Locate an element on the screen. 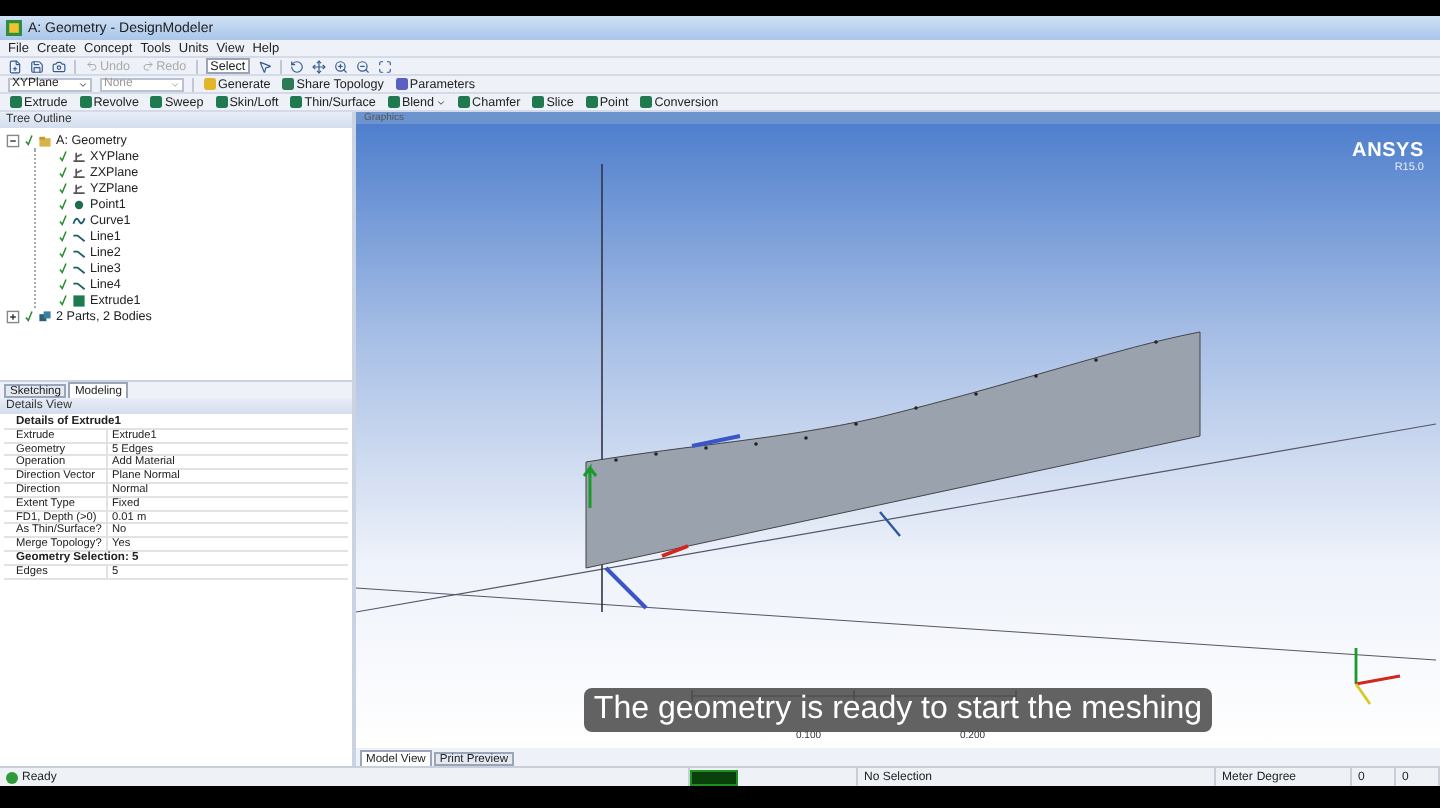  camera-icon is located at coordinates (59, 66).